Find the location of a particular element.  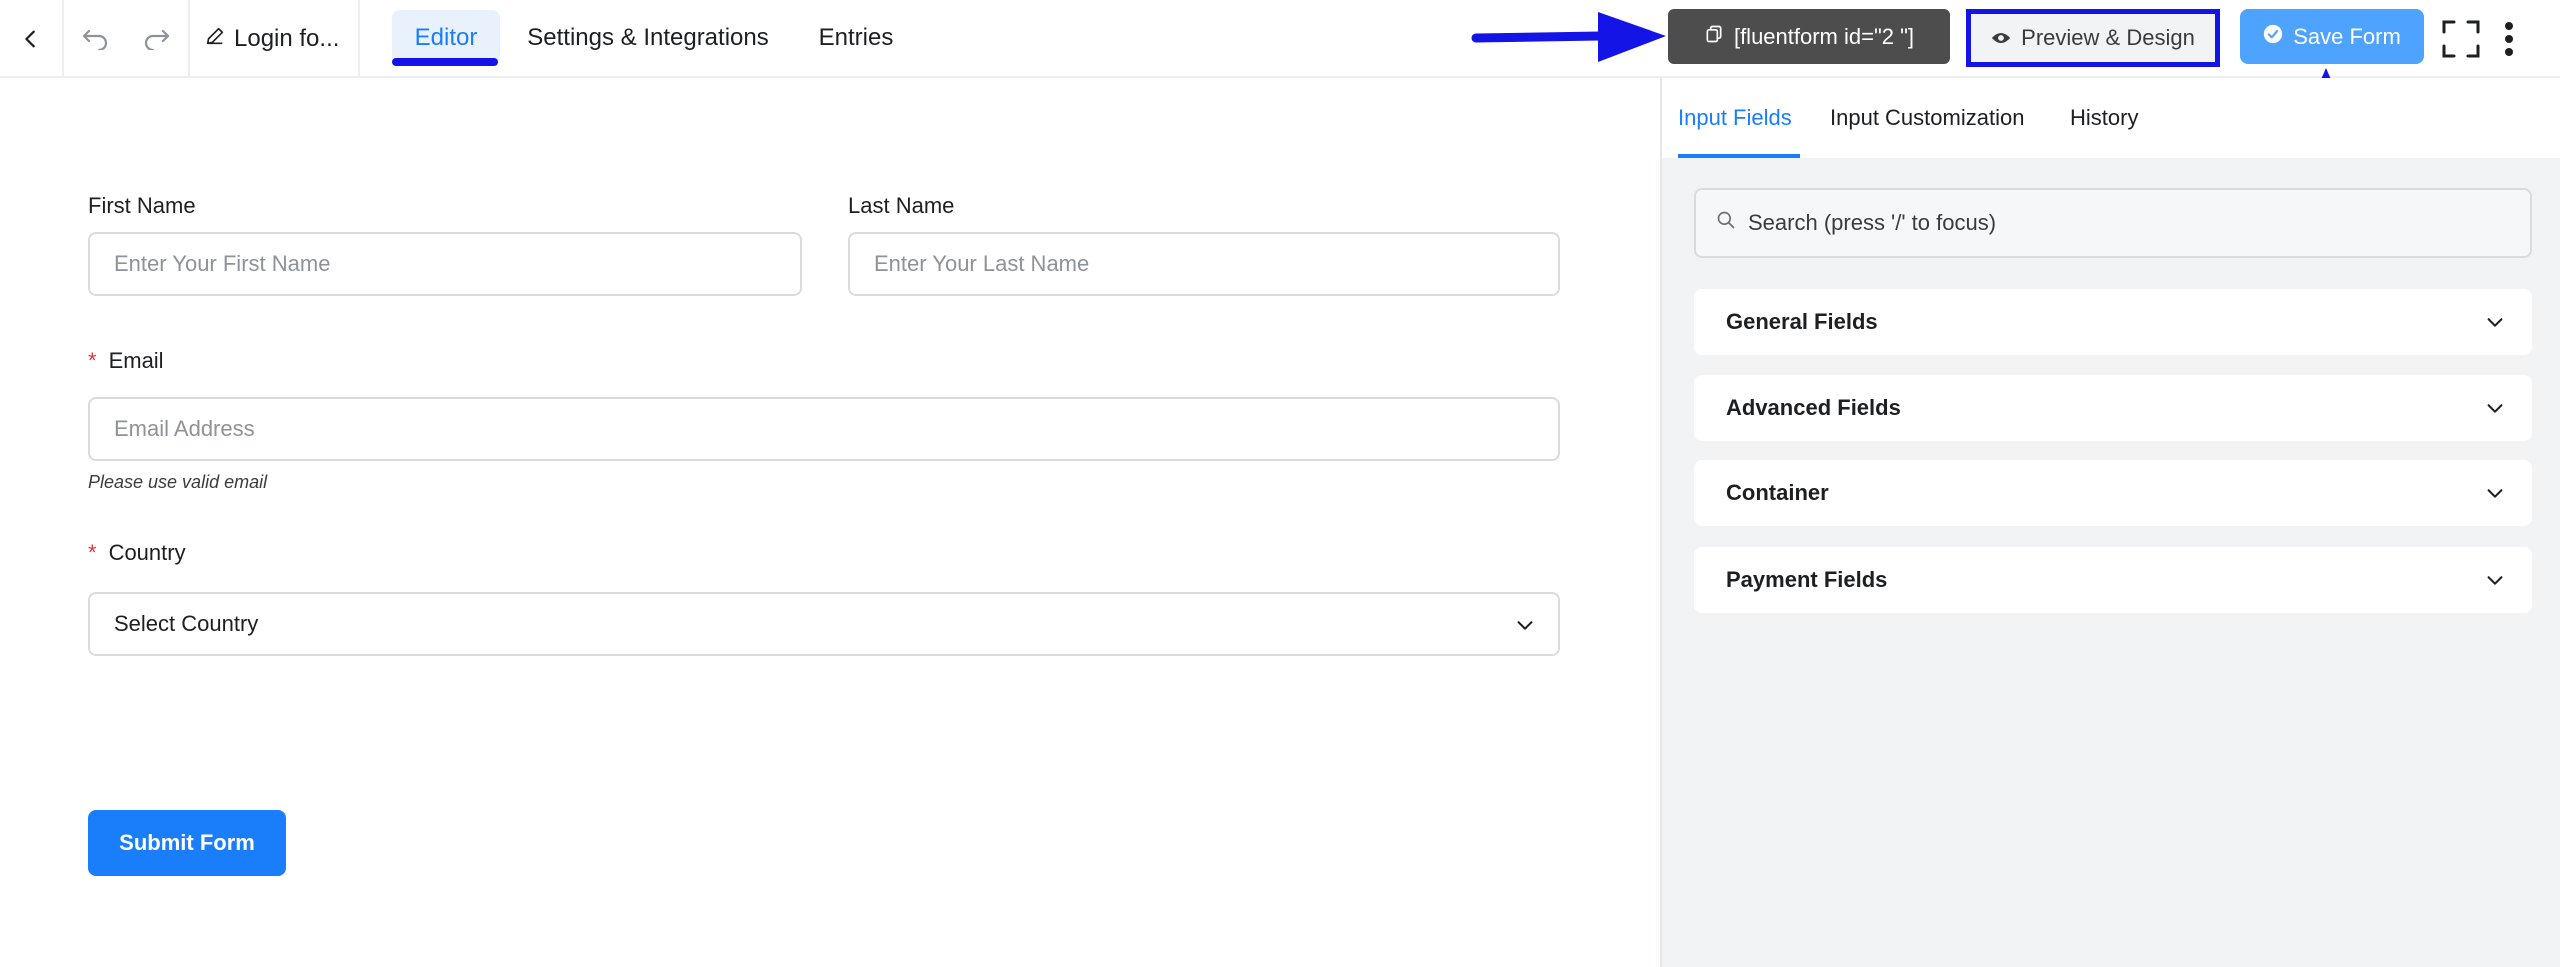

section-label: Payment Fields is located at coordinates (1807, 579).